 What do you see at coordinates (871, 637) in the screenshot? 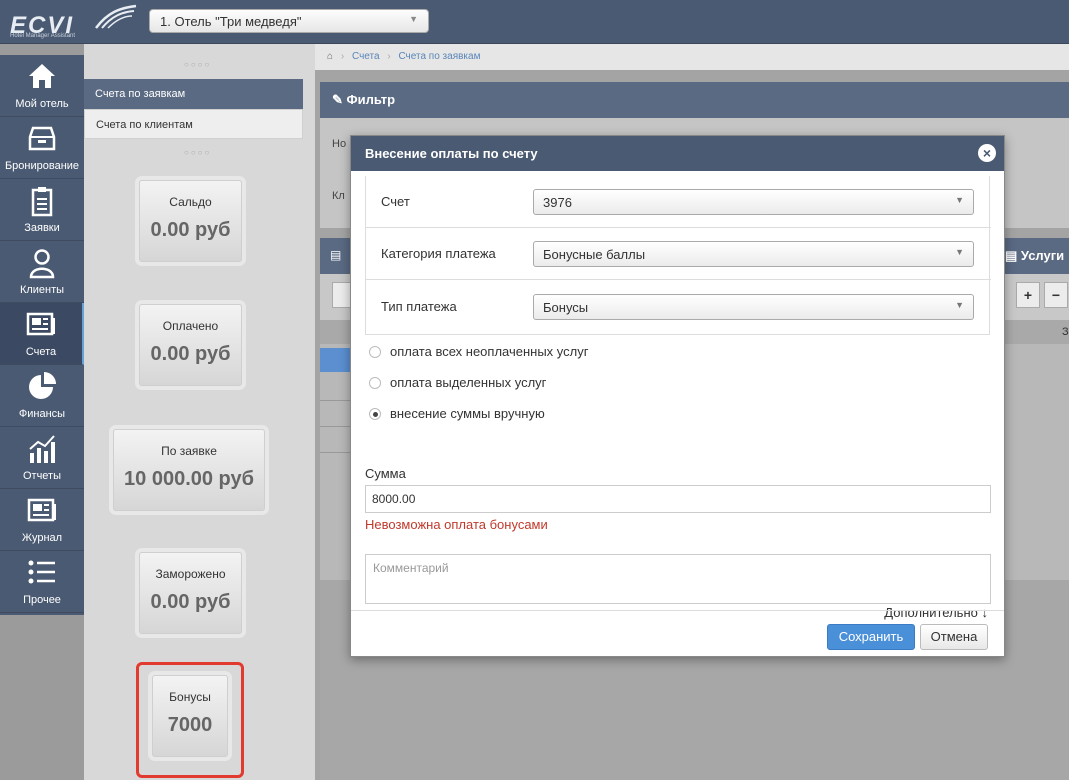
I see `save-button: Сохранить` at bounding box center [871, 637].